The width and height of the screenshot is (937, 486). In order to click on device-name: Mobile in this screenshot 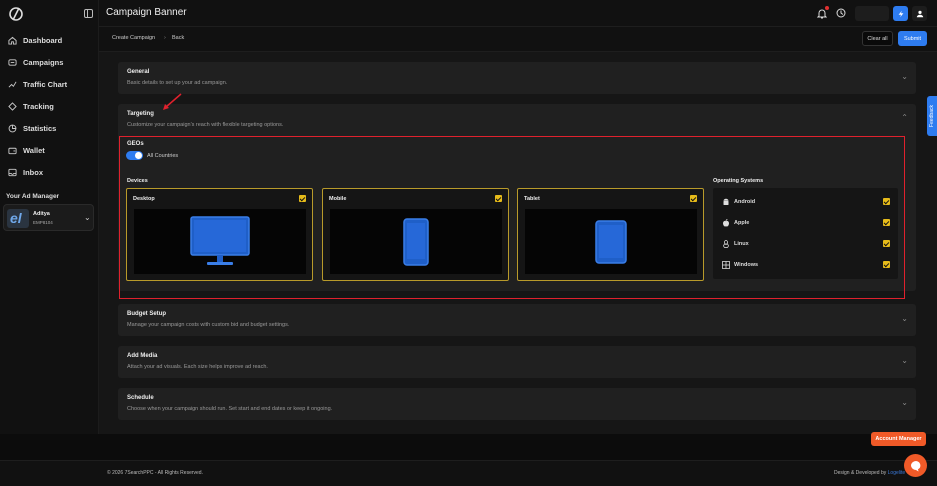, I will do `click(338, 199)`.